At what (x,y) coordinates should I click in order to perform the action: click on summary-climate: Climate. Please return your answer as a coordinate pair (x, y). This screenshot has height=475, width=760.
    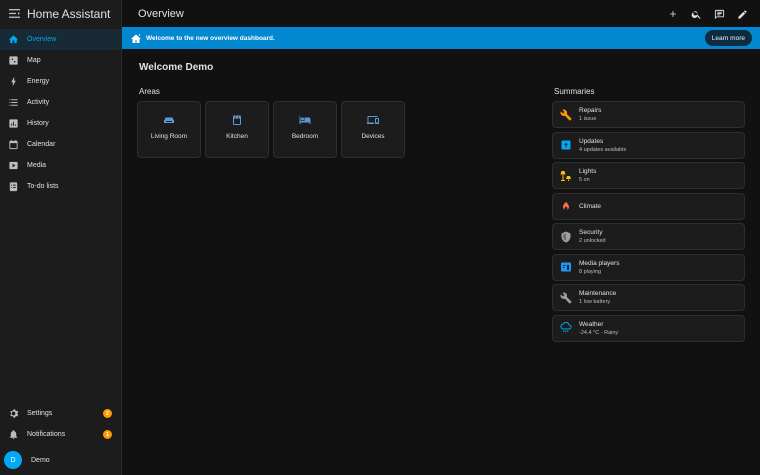
    Looking at the image, I should click on (648, 206).